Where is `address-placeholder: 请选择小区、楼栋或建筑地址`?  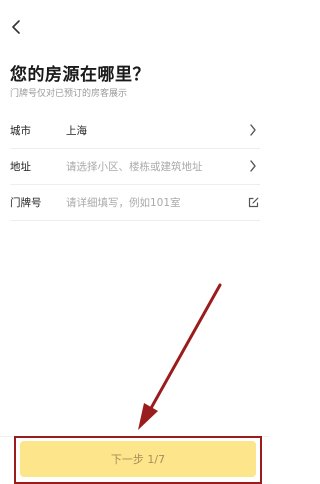 address-placeholder: 请选择小区、楼栋或建筑地址 is located at coordinates (134, 166).